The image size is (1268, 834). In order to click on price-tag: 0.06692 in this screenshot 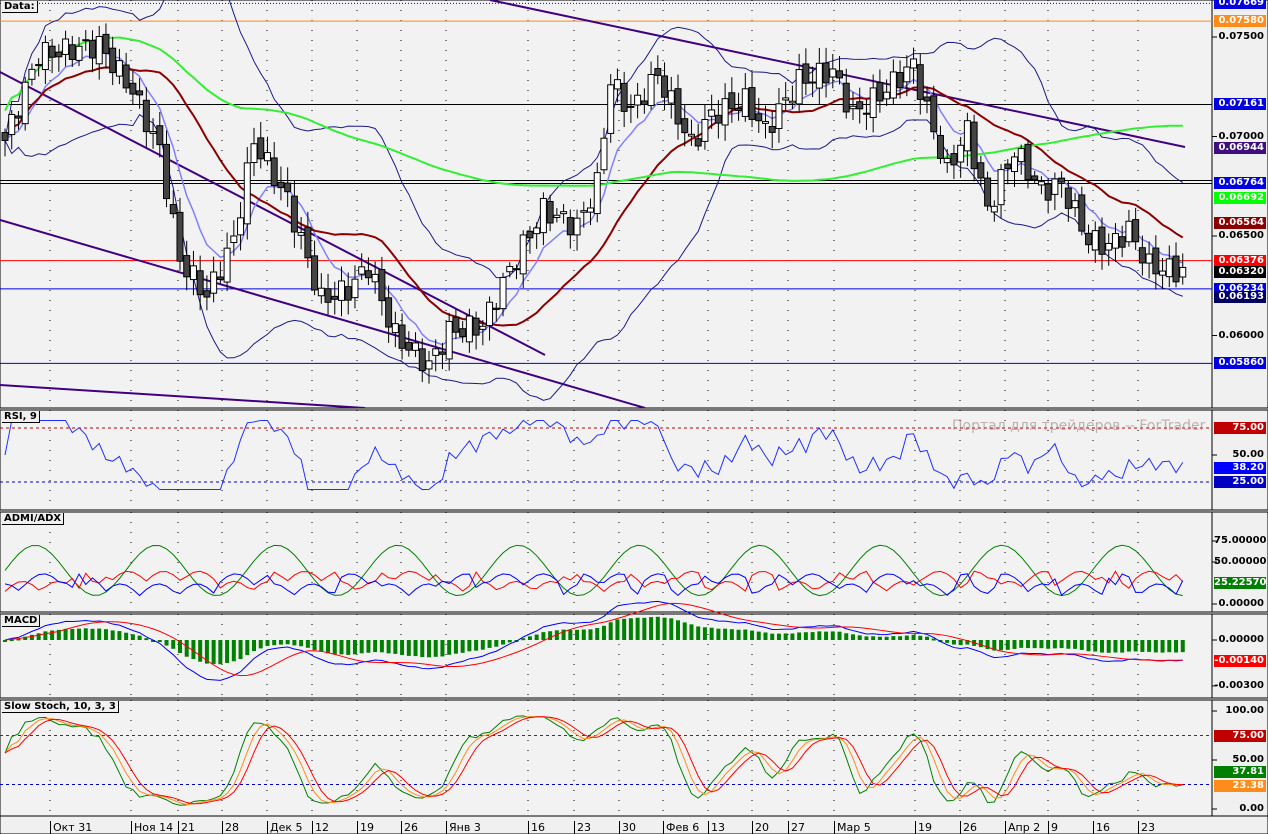, I will do `click(1240, 197)`.